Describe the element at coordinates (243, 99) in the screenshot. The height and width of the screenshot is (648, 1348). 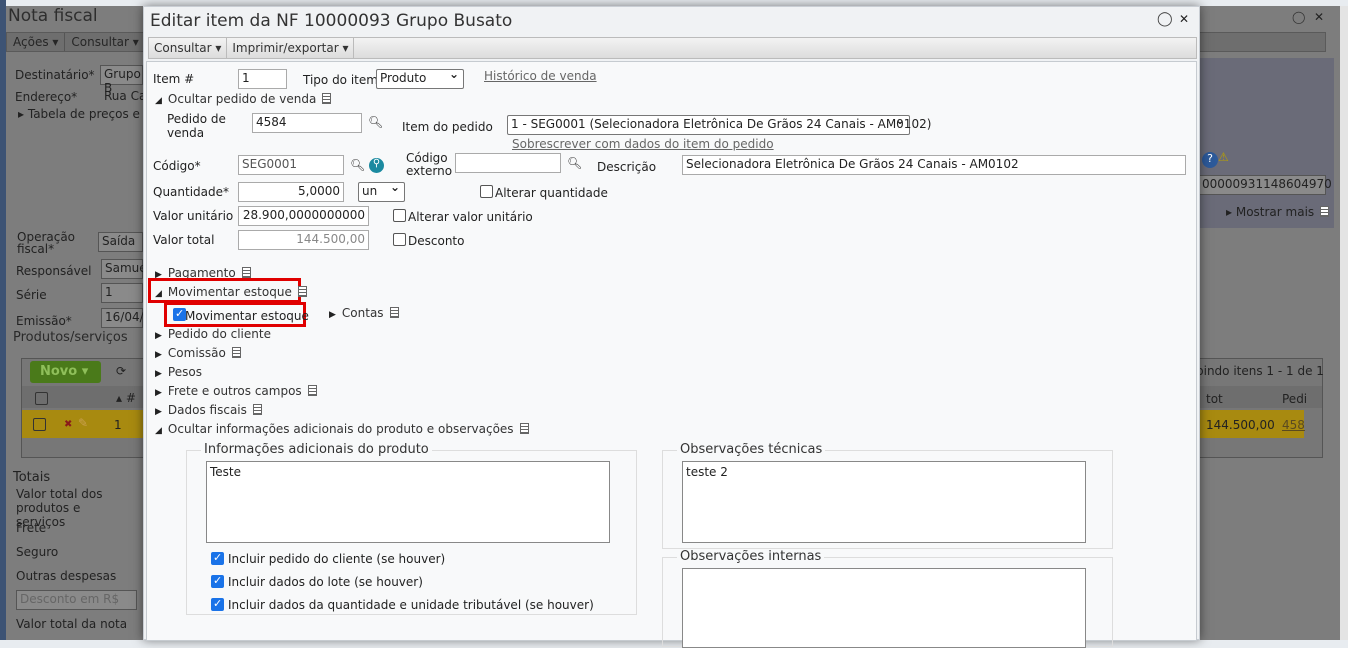
I see `ocultar-pedido-toggle: ◢ Ocultar pedido de venda` at that location.